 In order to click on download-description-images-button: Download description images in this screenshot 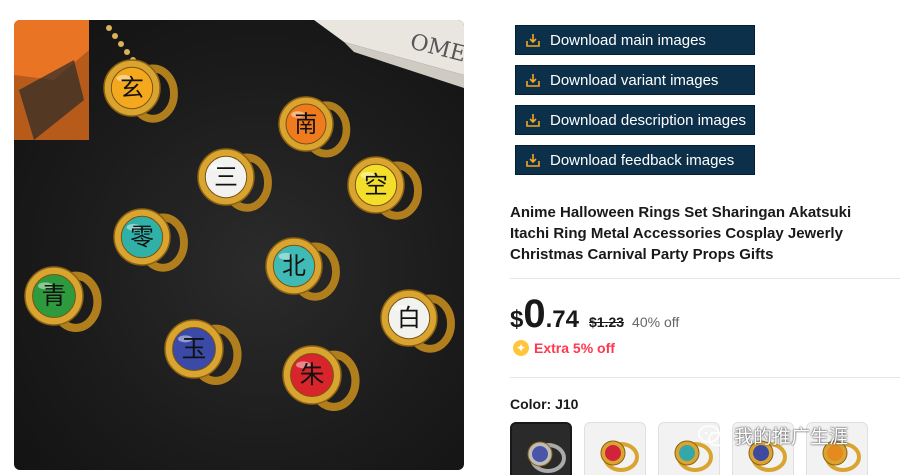, I will do `click(635, 120)`.